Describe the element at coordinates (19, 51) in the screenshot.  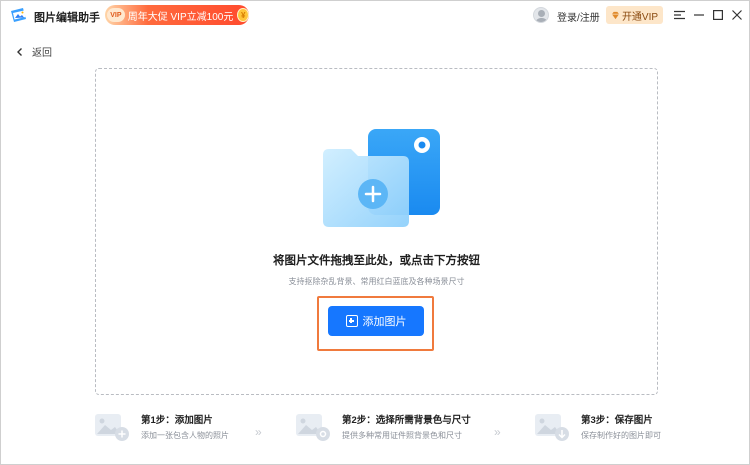
I see `chevron-left-icon` at that location.